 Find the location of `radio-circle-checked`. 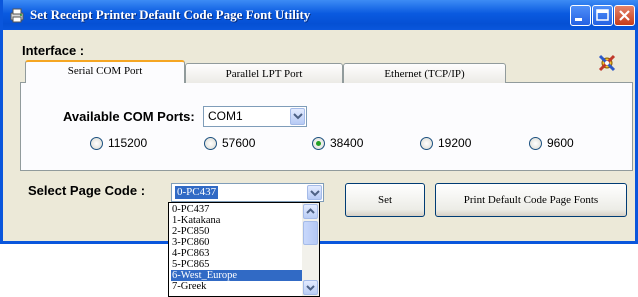

radio-circle-checked is located at coordinates (318, 143).